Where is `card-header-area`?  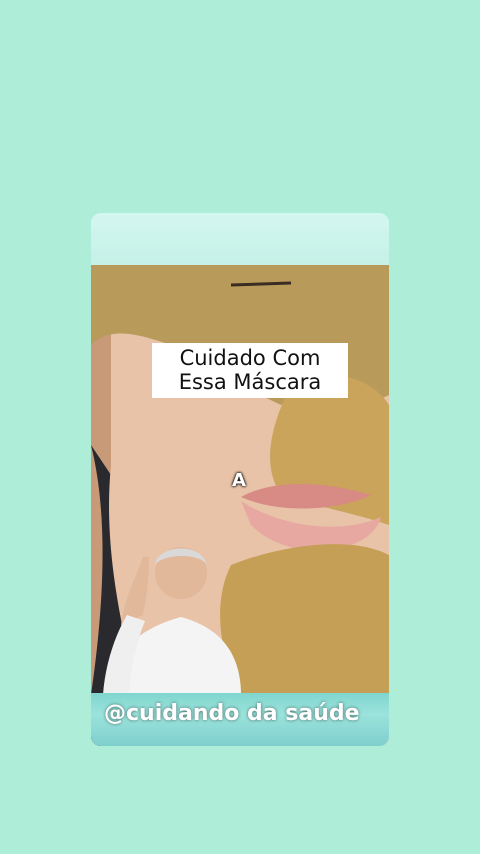
card-header-area is located at coordinates (240, 239).